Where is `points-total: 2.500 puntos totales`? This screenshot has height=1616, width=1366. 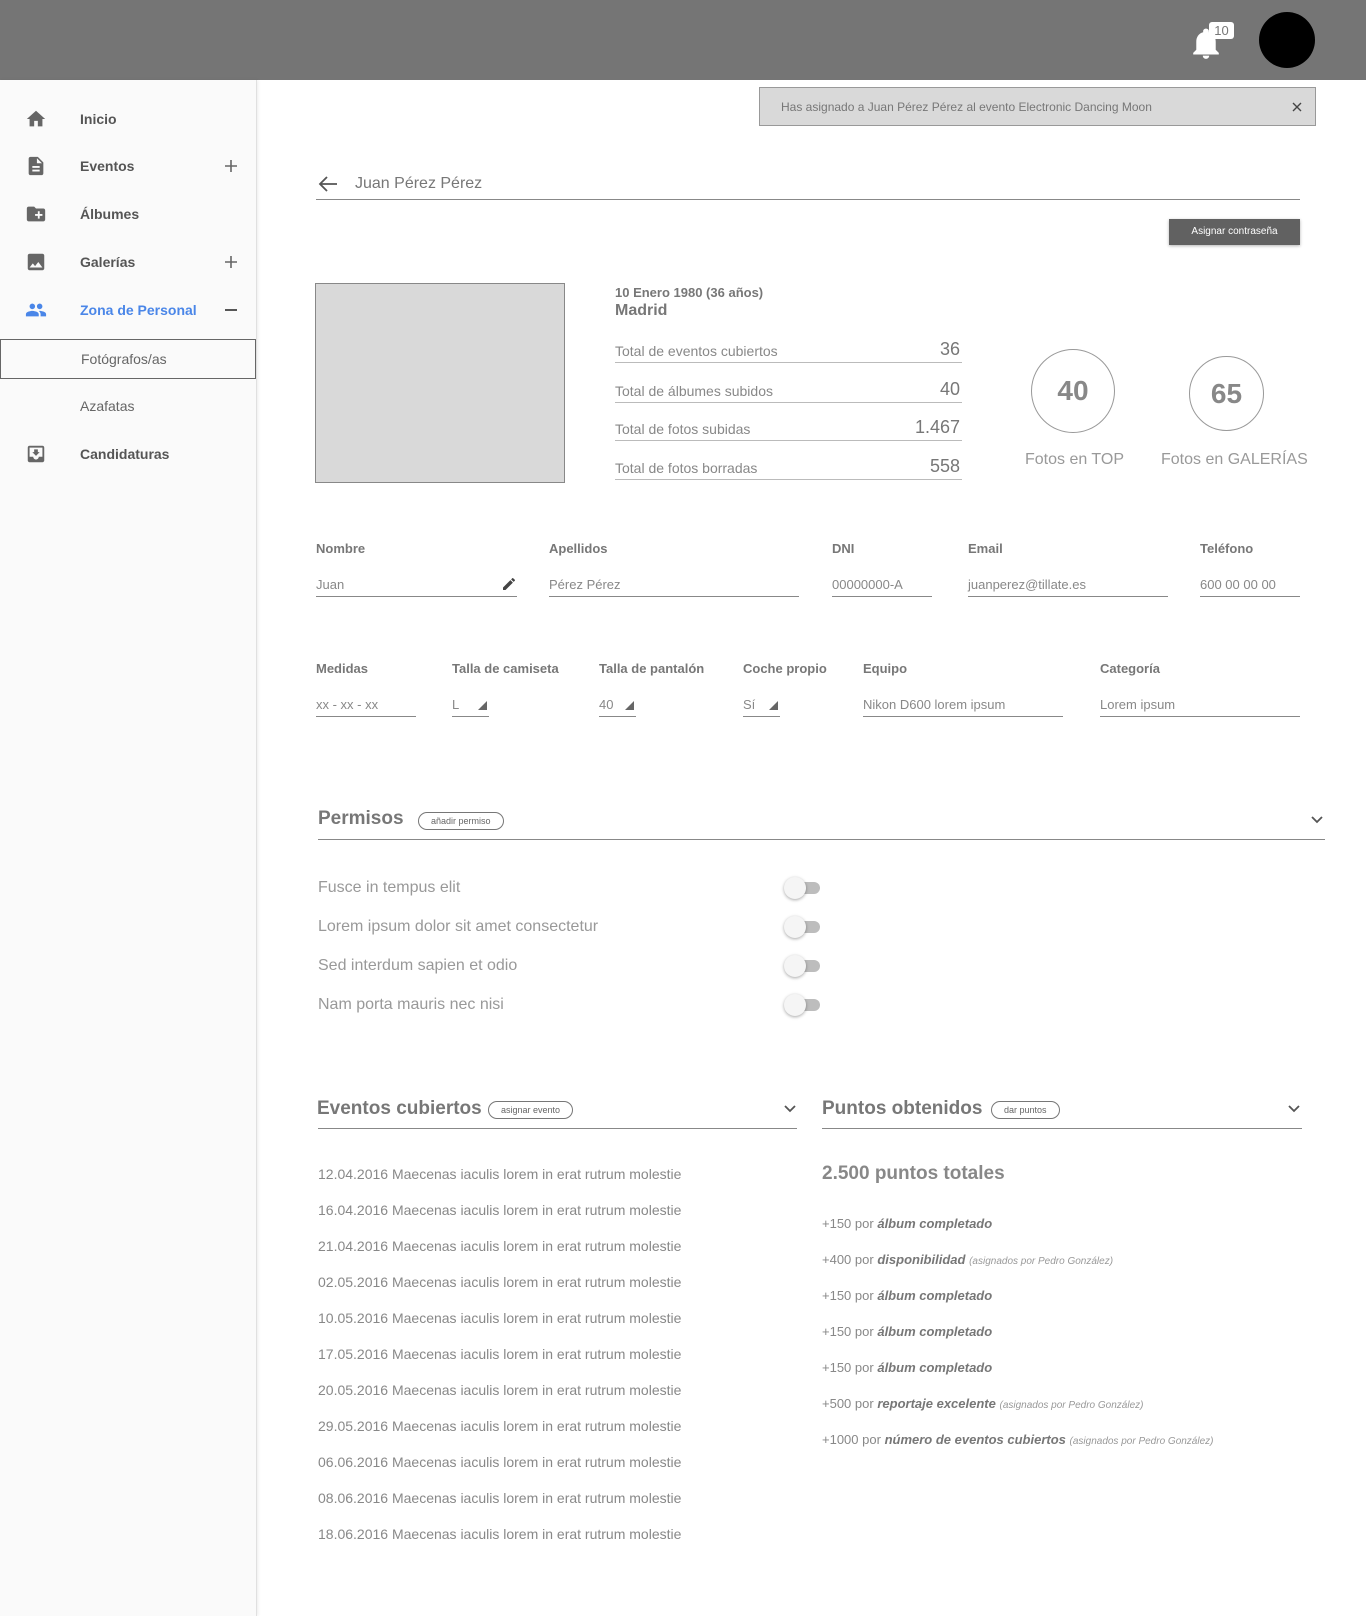
points-total: 2.500 puntos totales is located at coordinates (913, 1173).